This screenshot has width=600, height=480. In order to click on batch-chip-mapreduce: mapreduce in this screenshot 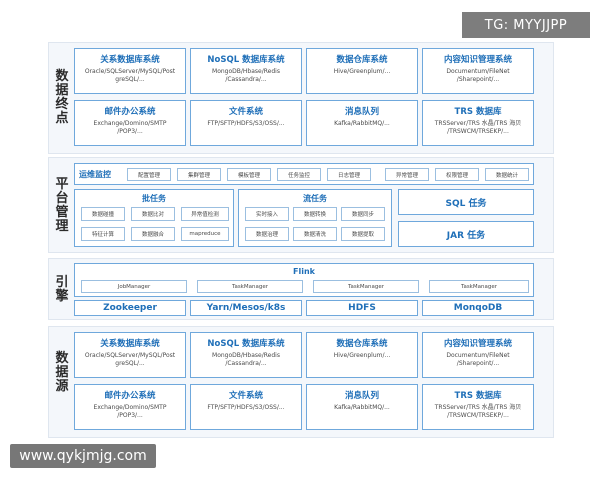, I will do `click(205, 234)`.